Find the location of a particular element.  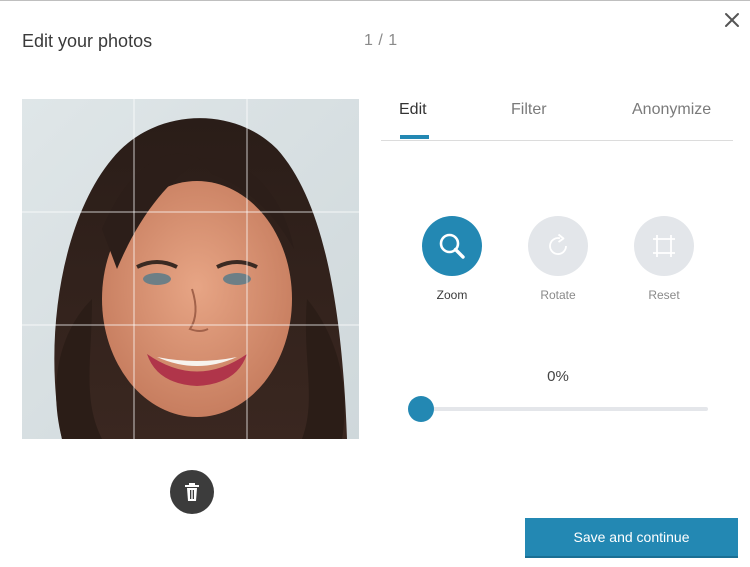

zoom-slider-track is located at coordinates (564, 409).